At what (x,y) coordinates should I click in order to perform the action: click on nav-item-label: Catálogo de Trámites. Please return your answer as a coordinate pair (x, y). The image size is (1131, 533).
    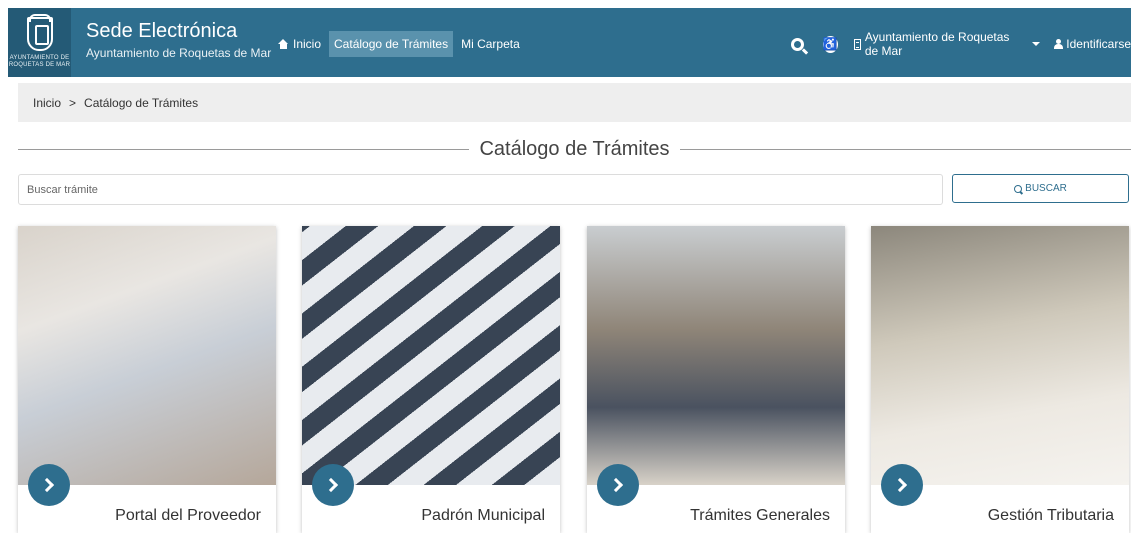
    Looking at the image, I should click on (391, 44).